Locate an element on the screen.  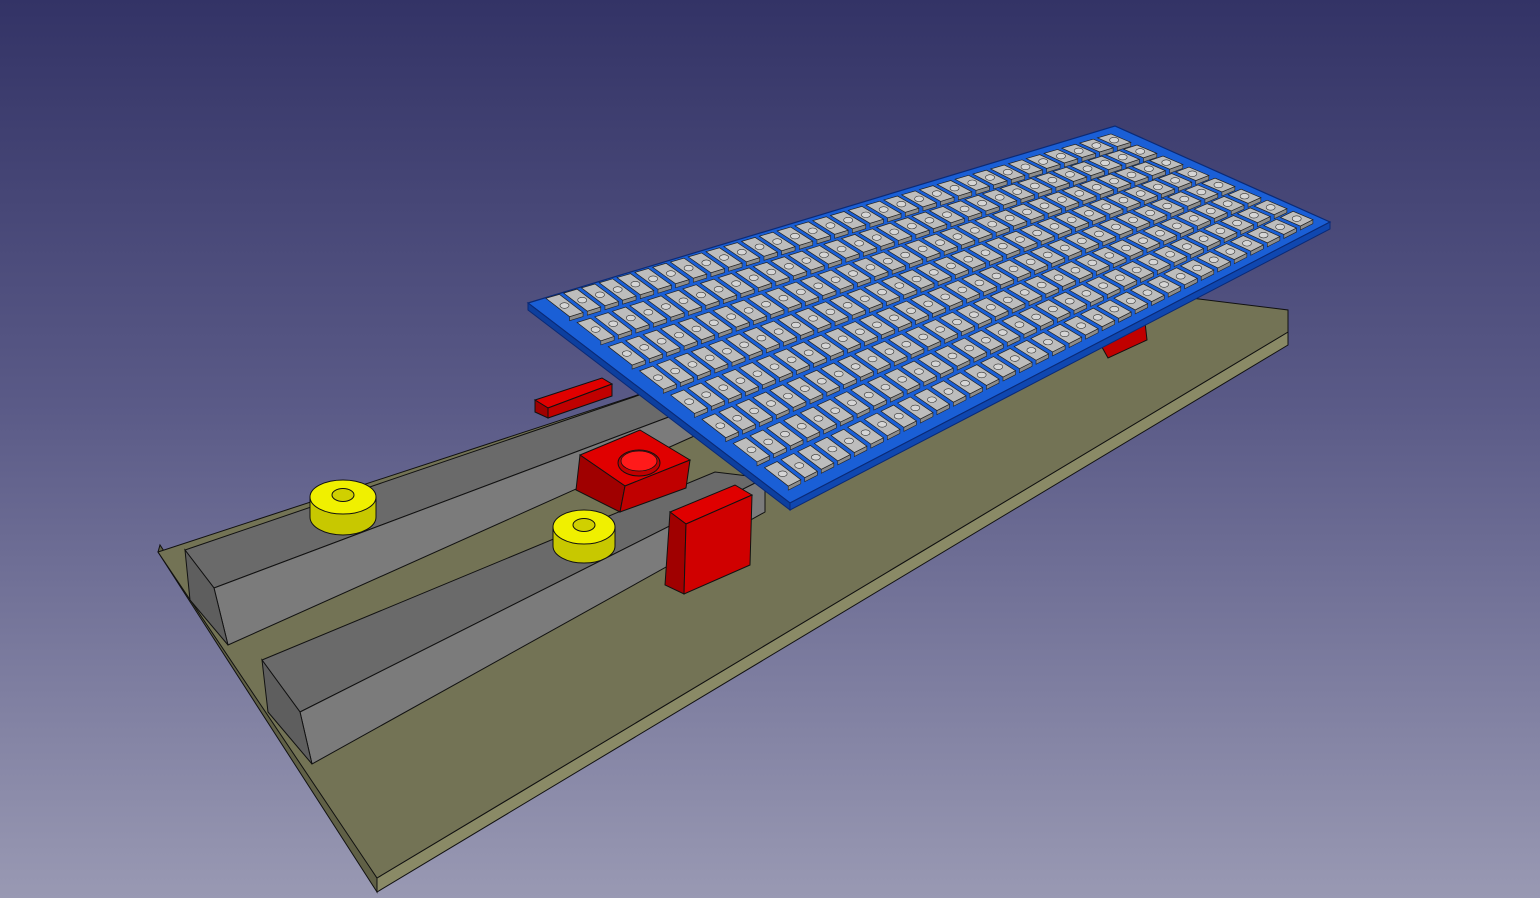
washer-back is located at coordinates (343, 507).